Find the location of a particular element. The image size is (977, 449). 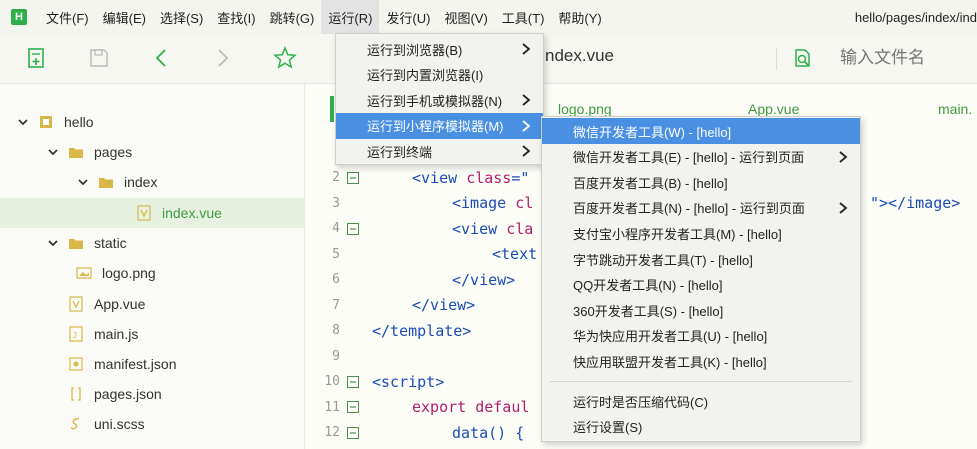

run-menu-item: 运行到内置浏览器(I) is located at coordinates (439, 75).